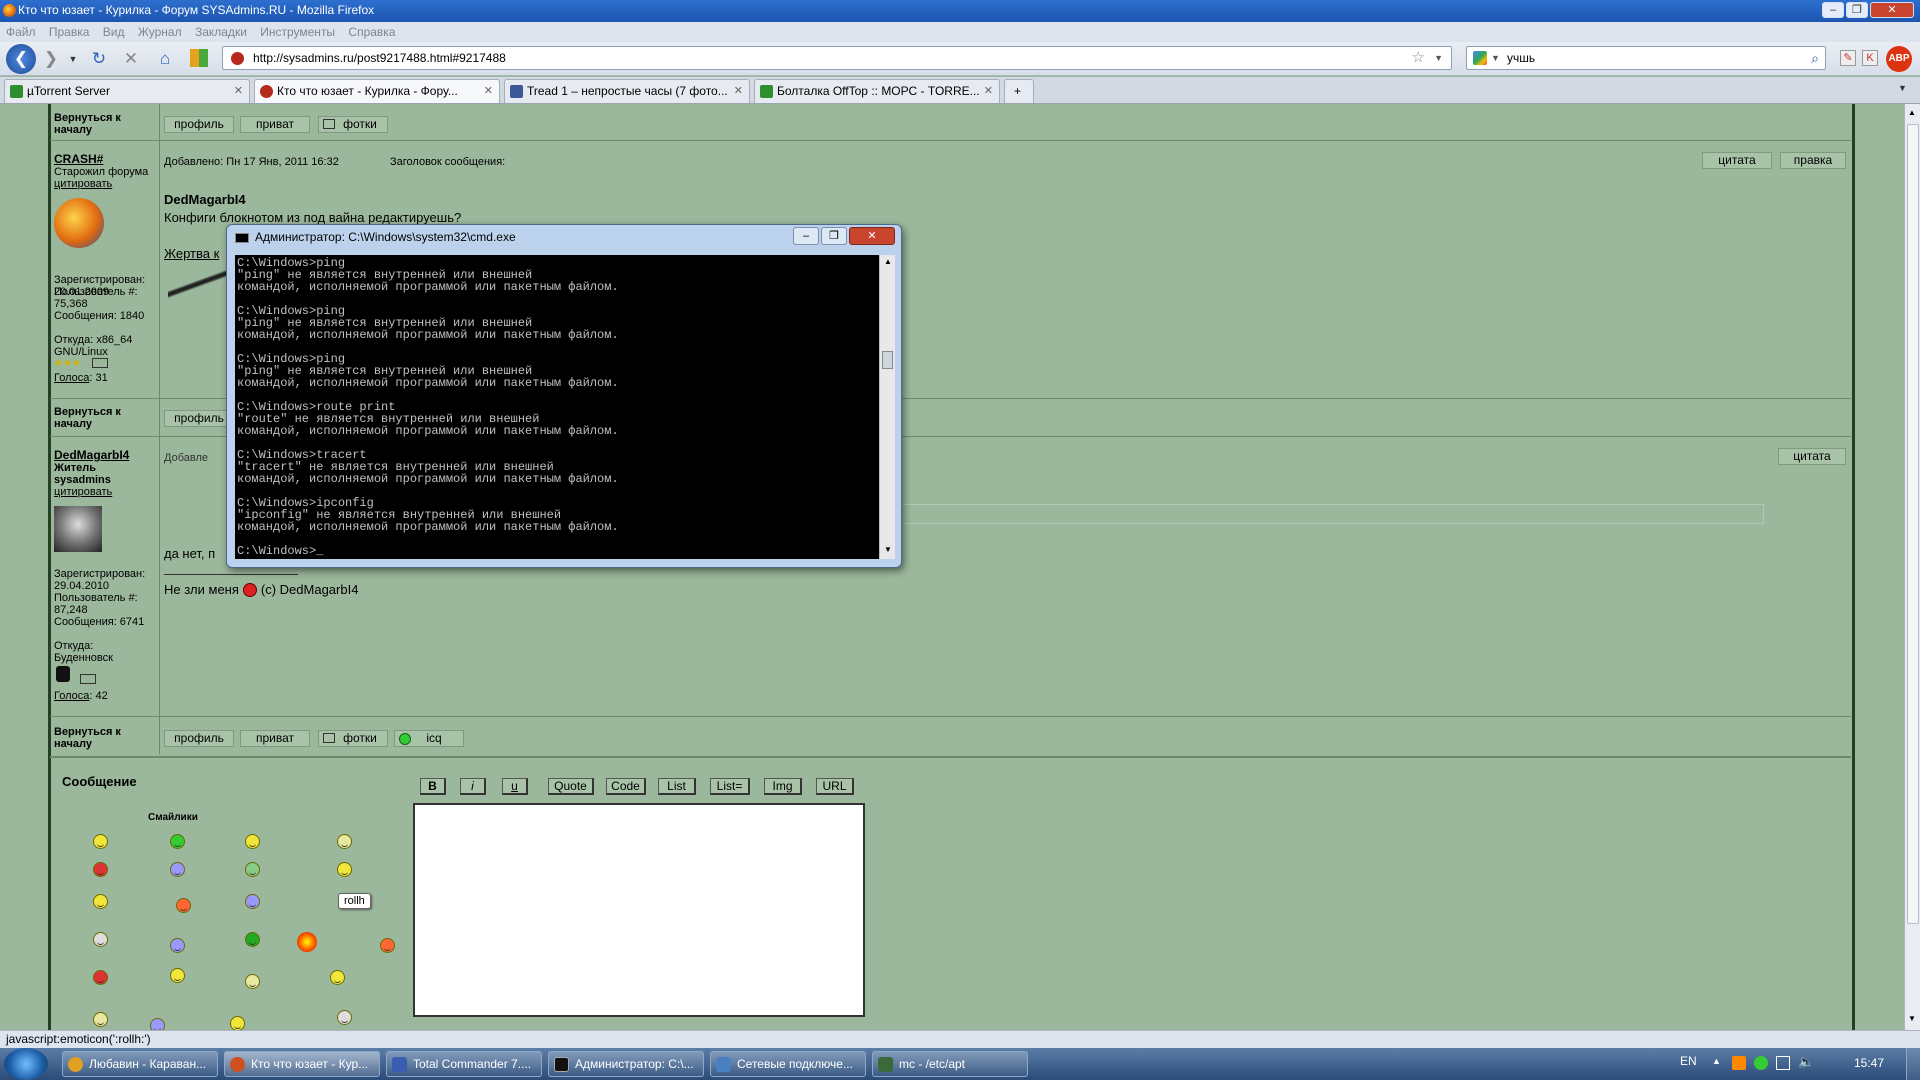  What do you see at coordinates (1495, 58) in the screenshot?
I see `engine-dropdown-icon: ▼` at bounding box center [1495, 58].